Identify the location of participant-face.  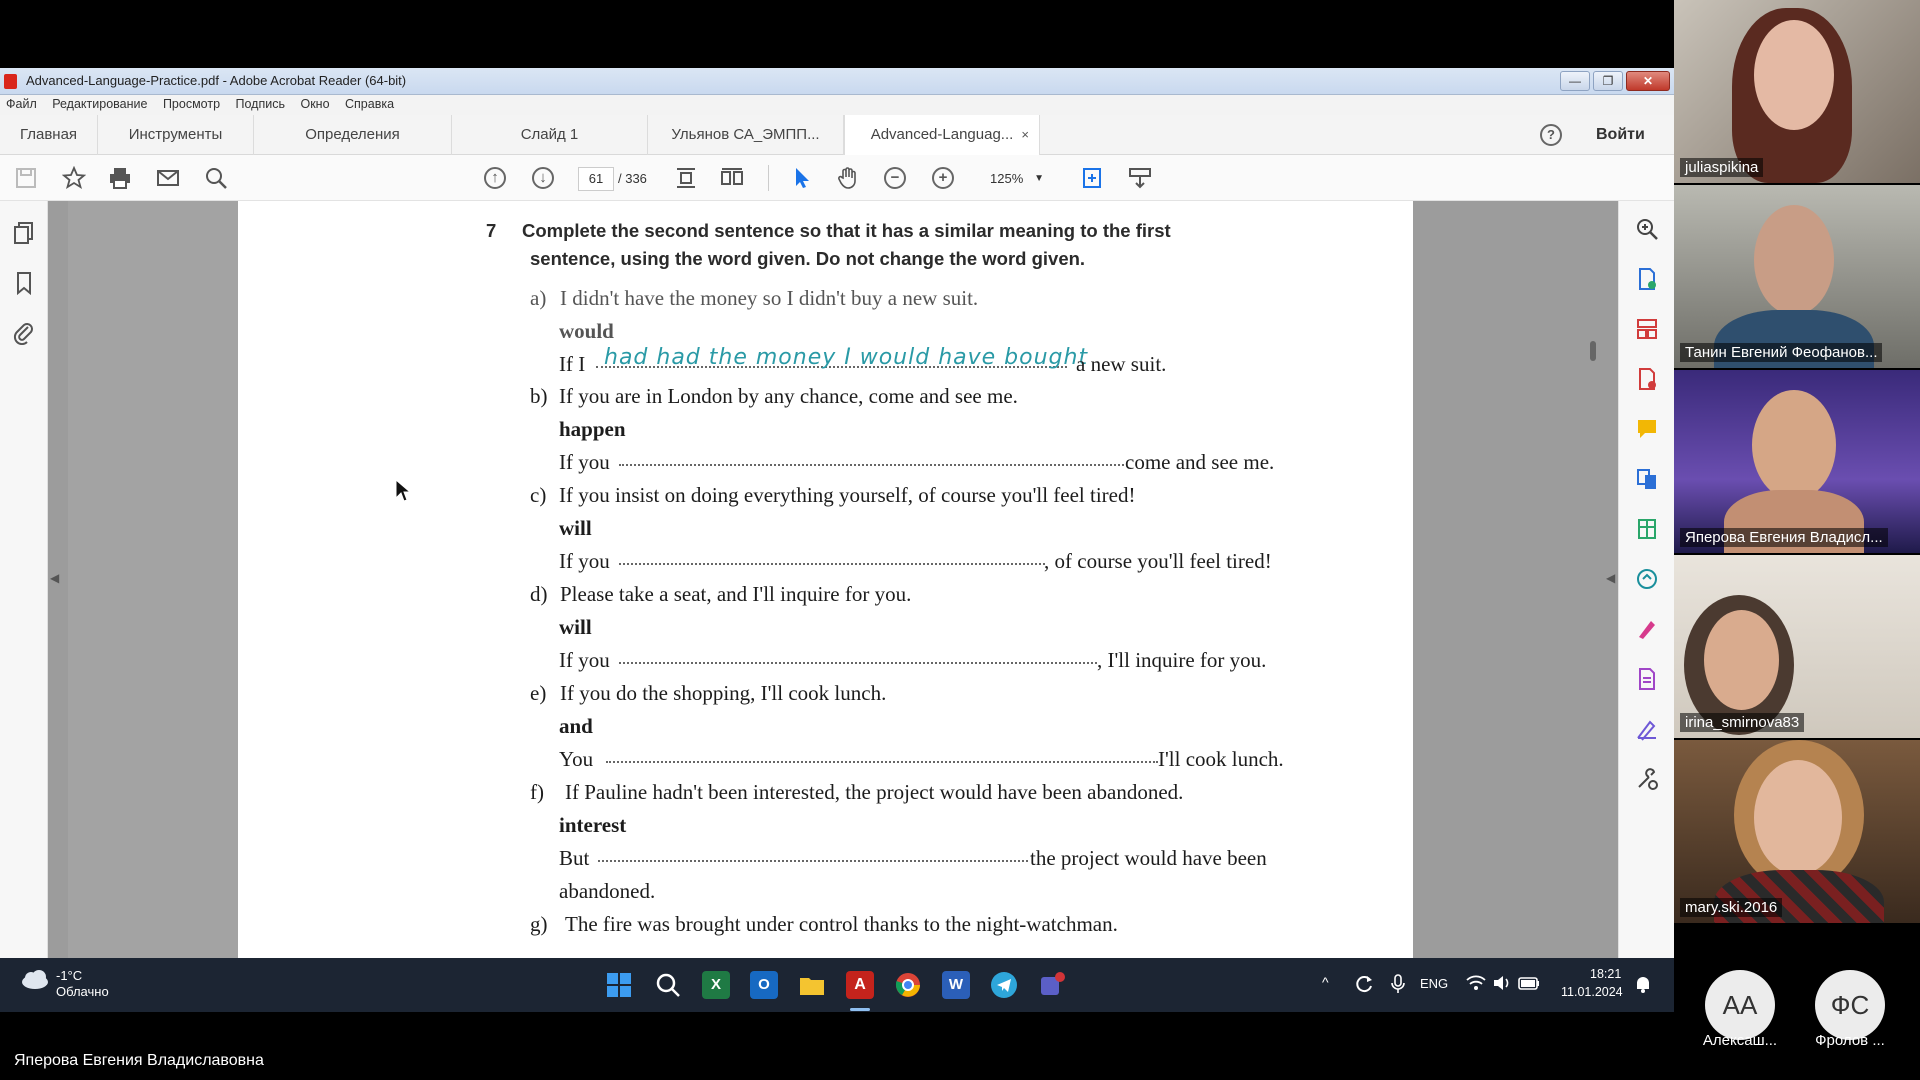
(1794, 75).